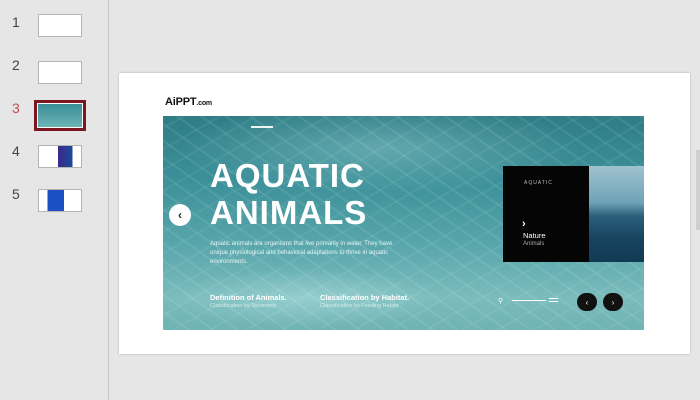  I want to click on decorative-line, so click(262, 127).